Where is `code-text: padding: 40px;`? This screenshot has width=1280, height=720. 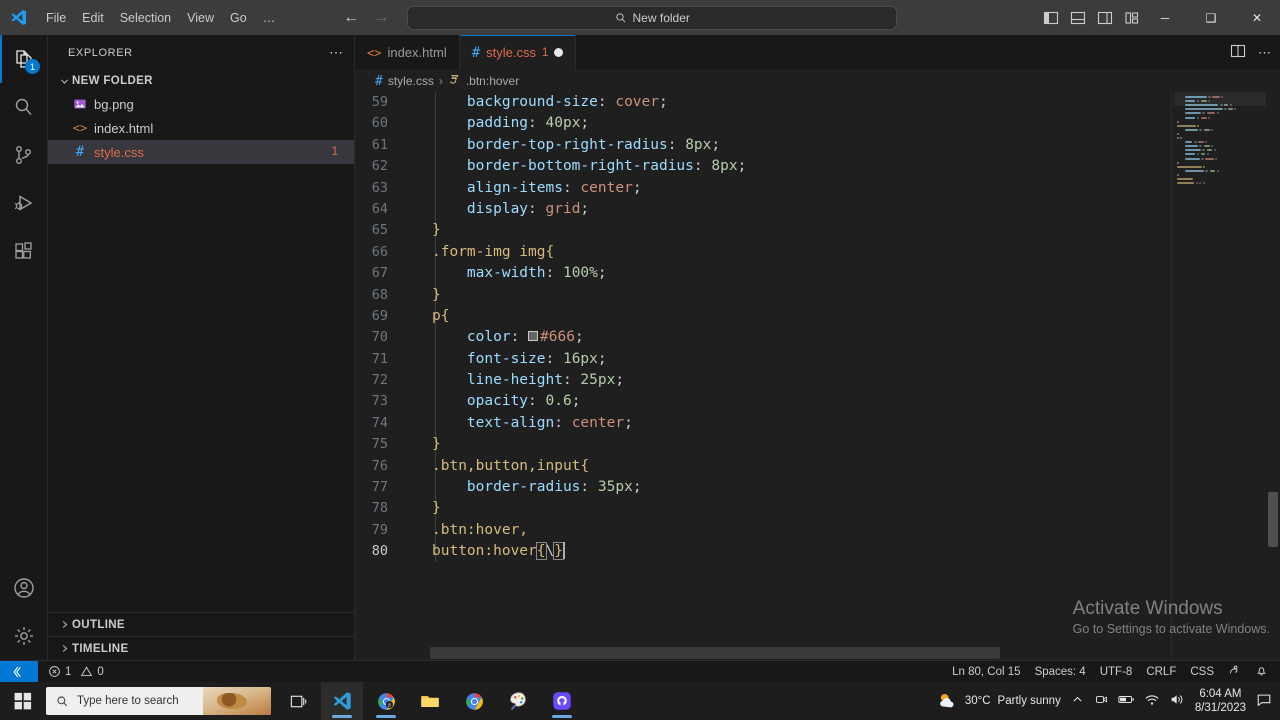 code-text: padding: 40px; is located at coordinates (499, 123).